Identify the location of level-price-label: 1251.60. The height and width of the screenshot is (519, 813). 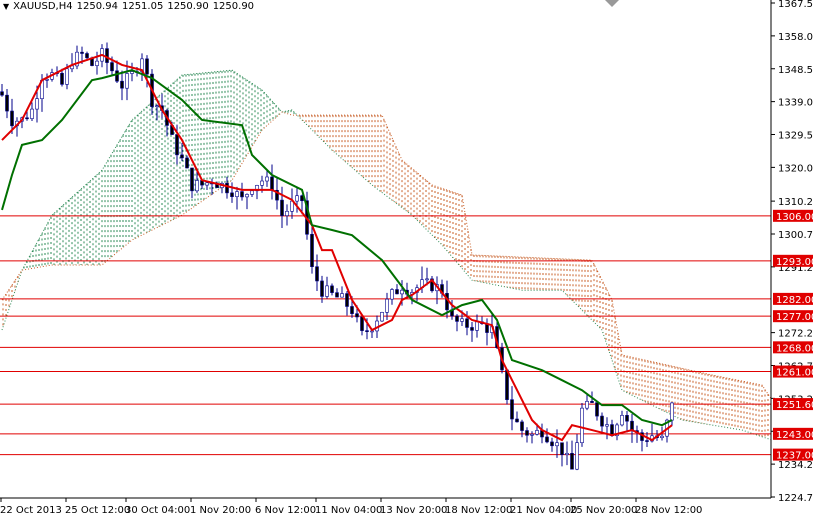
(794, 405).